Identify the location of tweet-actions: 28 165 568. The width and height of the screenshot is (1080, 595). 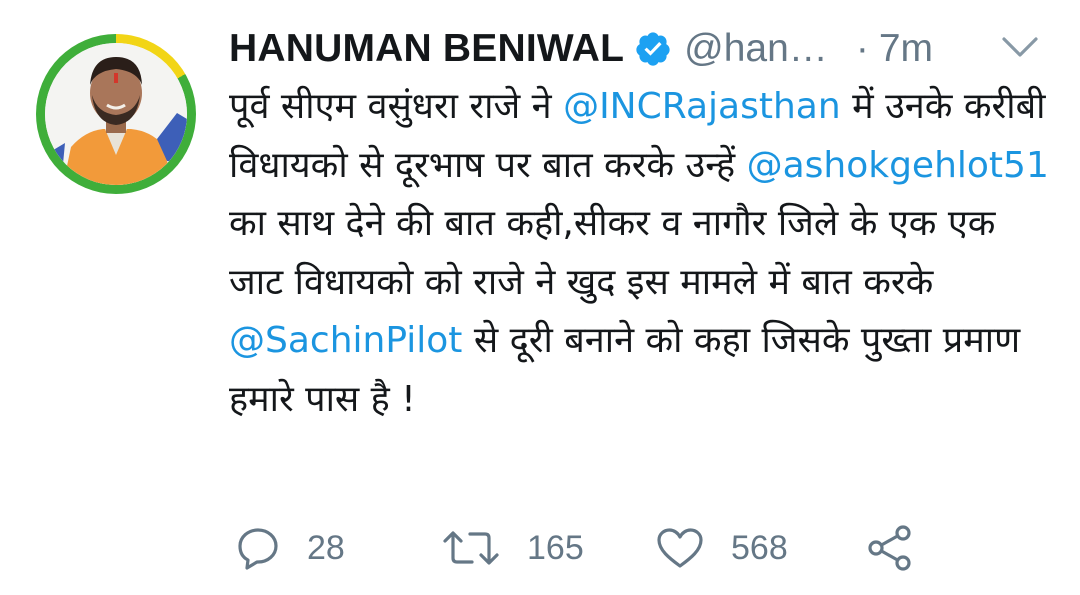
(589, 548).